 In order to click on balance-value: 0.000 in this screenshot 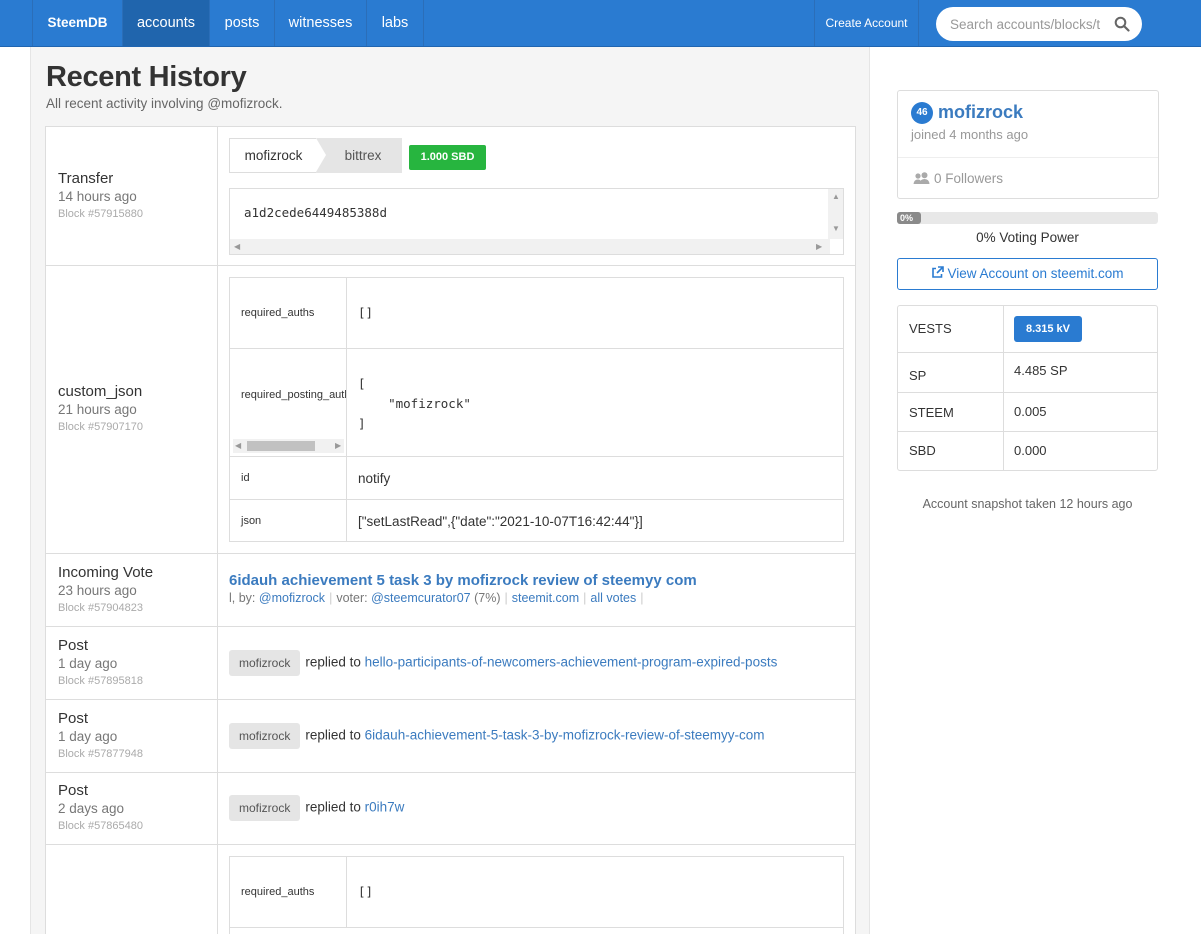, I will do `click(1030, 450)`.